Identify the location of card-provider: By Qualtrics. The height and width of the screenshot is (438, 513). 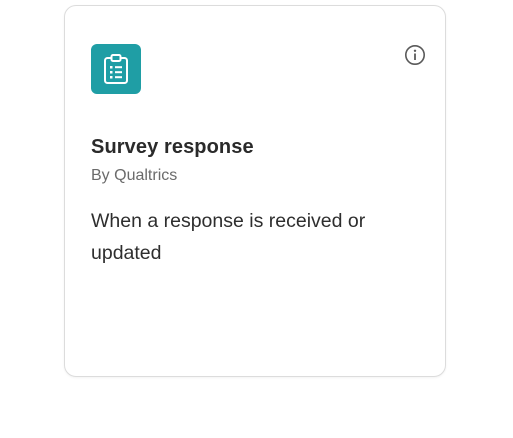
(134, 175).